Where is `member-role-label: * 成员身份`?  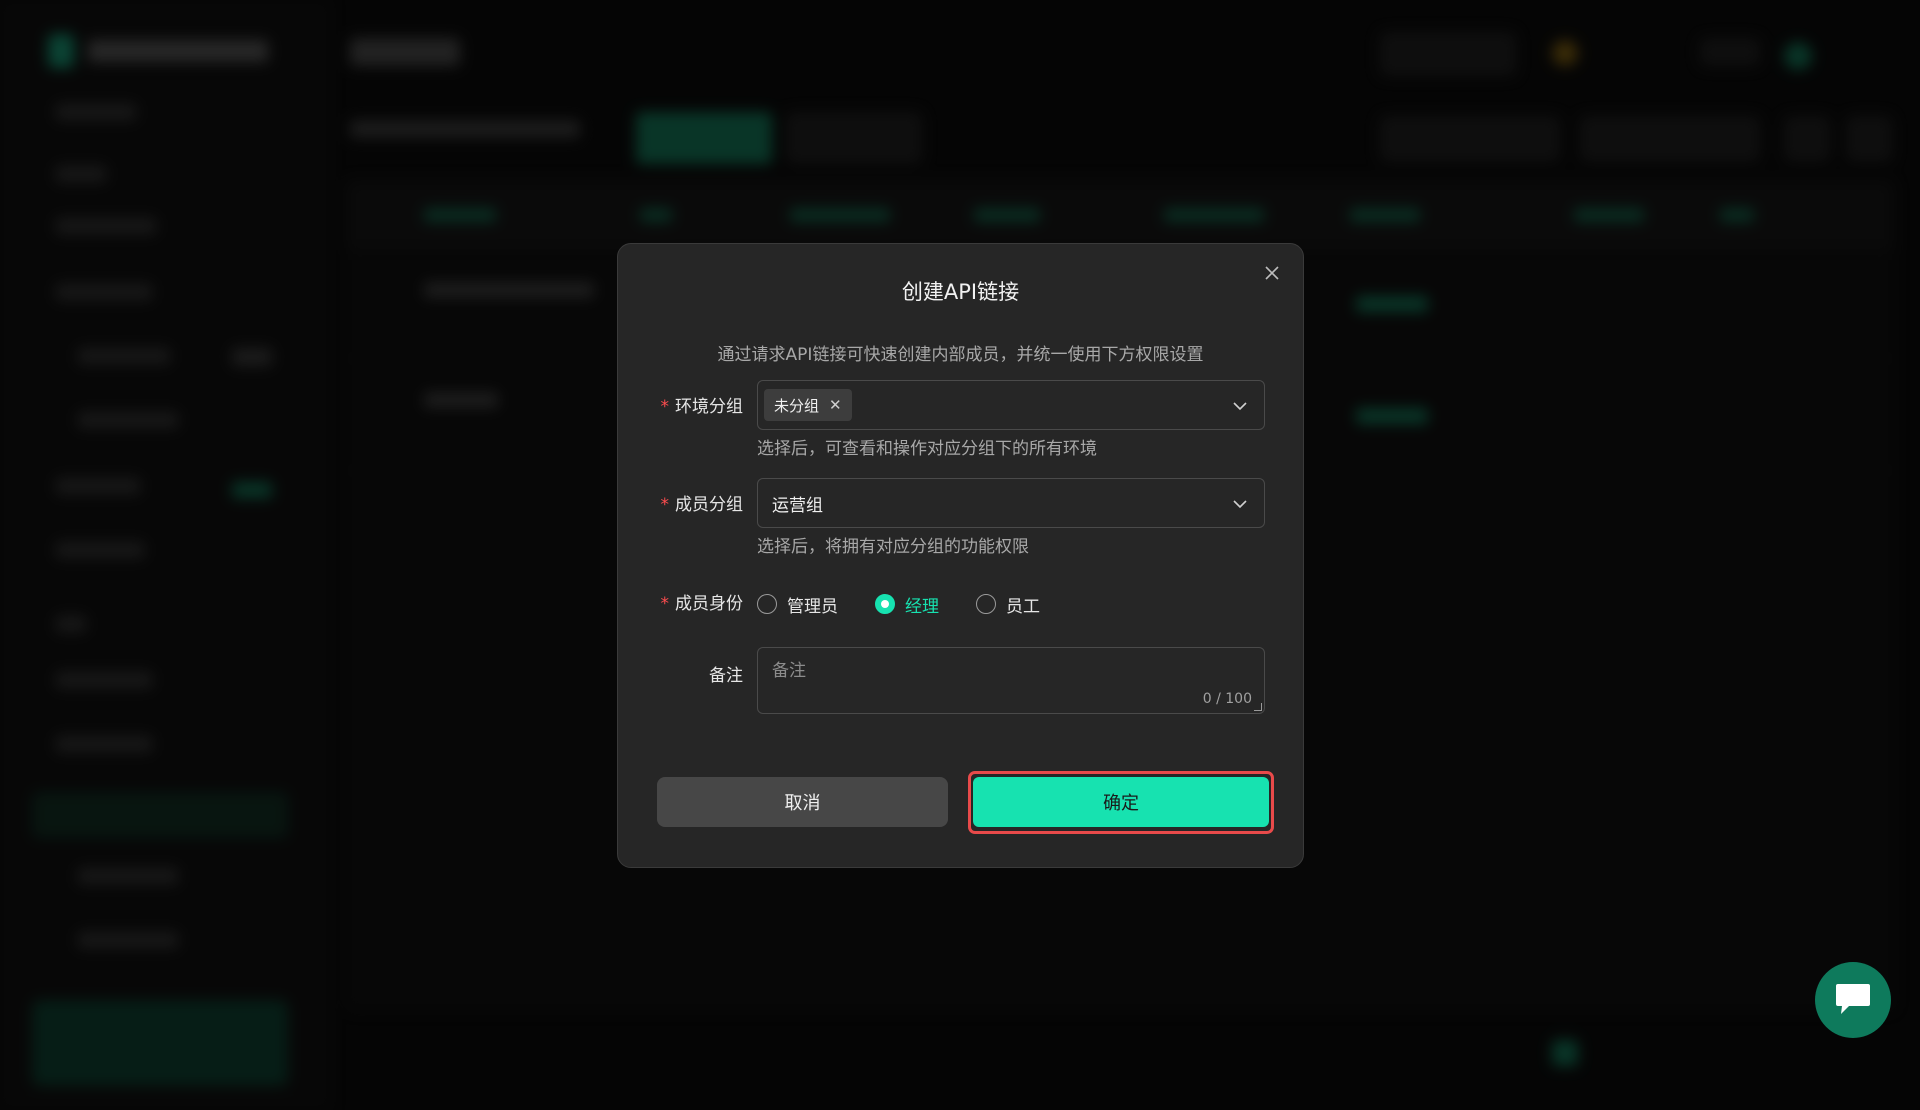 member-role-label: * 成员身份 is located at coordinates (702, 604).